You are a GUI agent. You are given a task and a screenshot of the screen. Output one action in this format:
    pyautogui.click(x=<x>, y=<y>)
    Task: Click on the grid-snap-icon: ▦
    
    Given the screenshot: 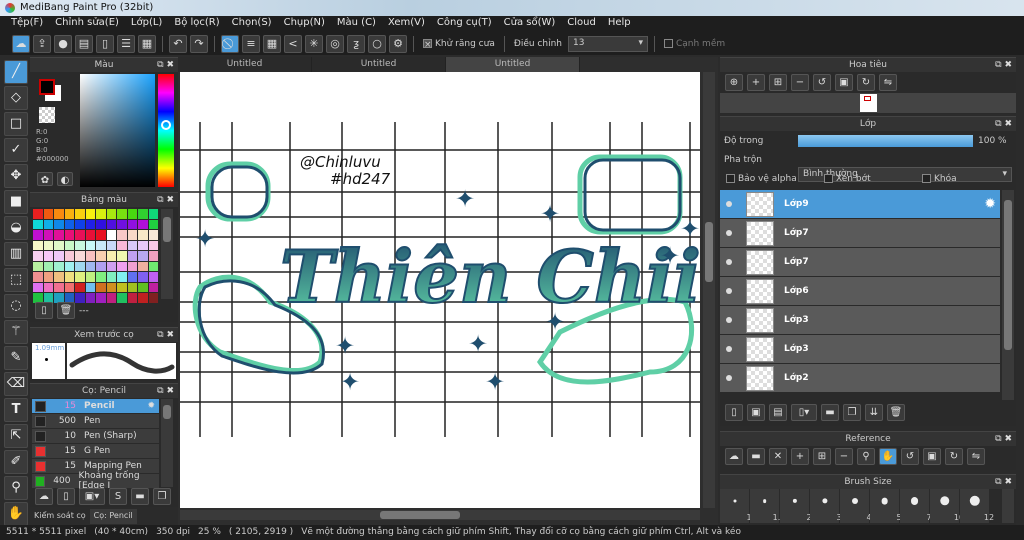 What is the action you would take?
    pyautogui.click(x=272, y=43)
    